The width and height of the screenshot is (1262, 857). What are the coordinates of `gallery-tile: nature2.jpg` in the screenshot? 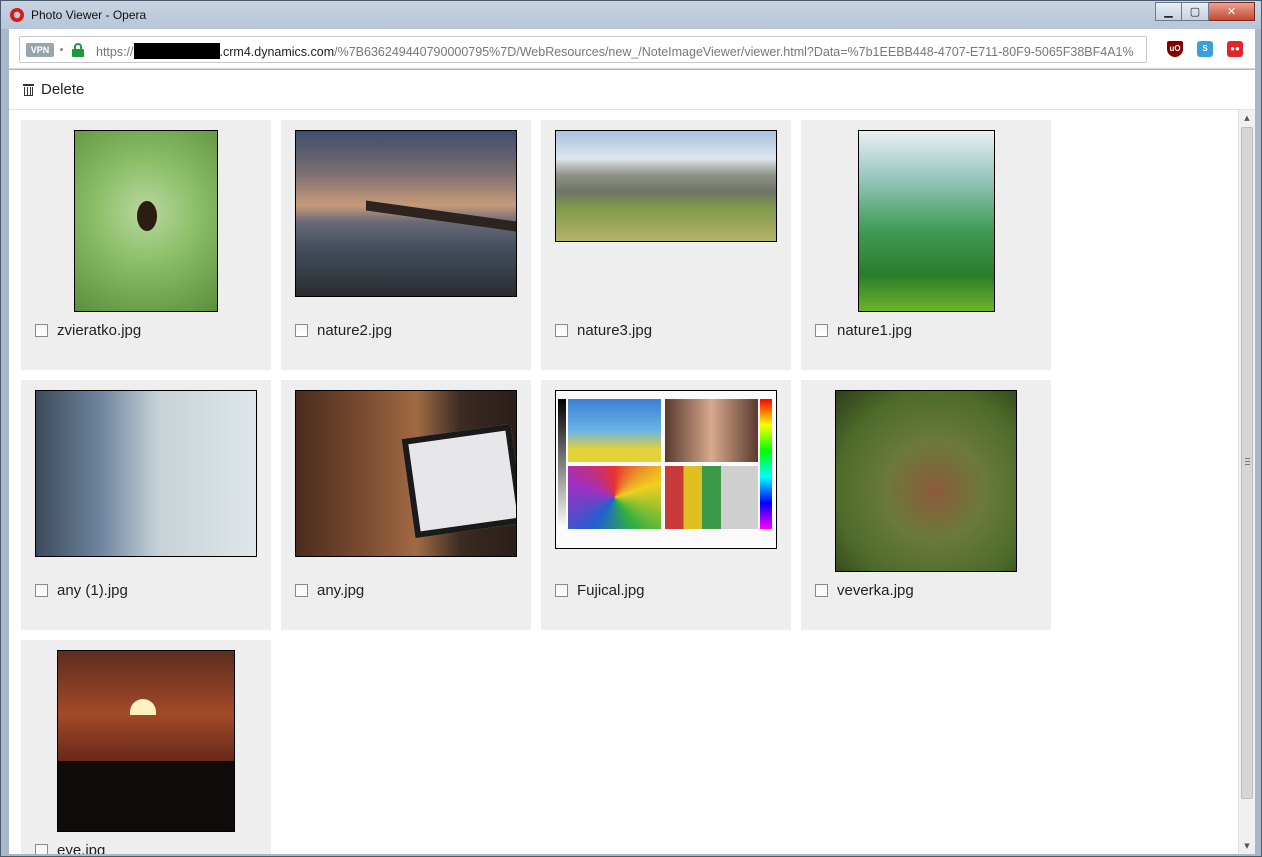 It's located at (406, 245).